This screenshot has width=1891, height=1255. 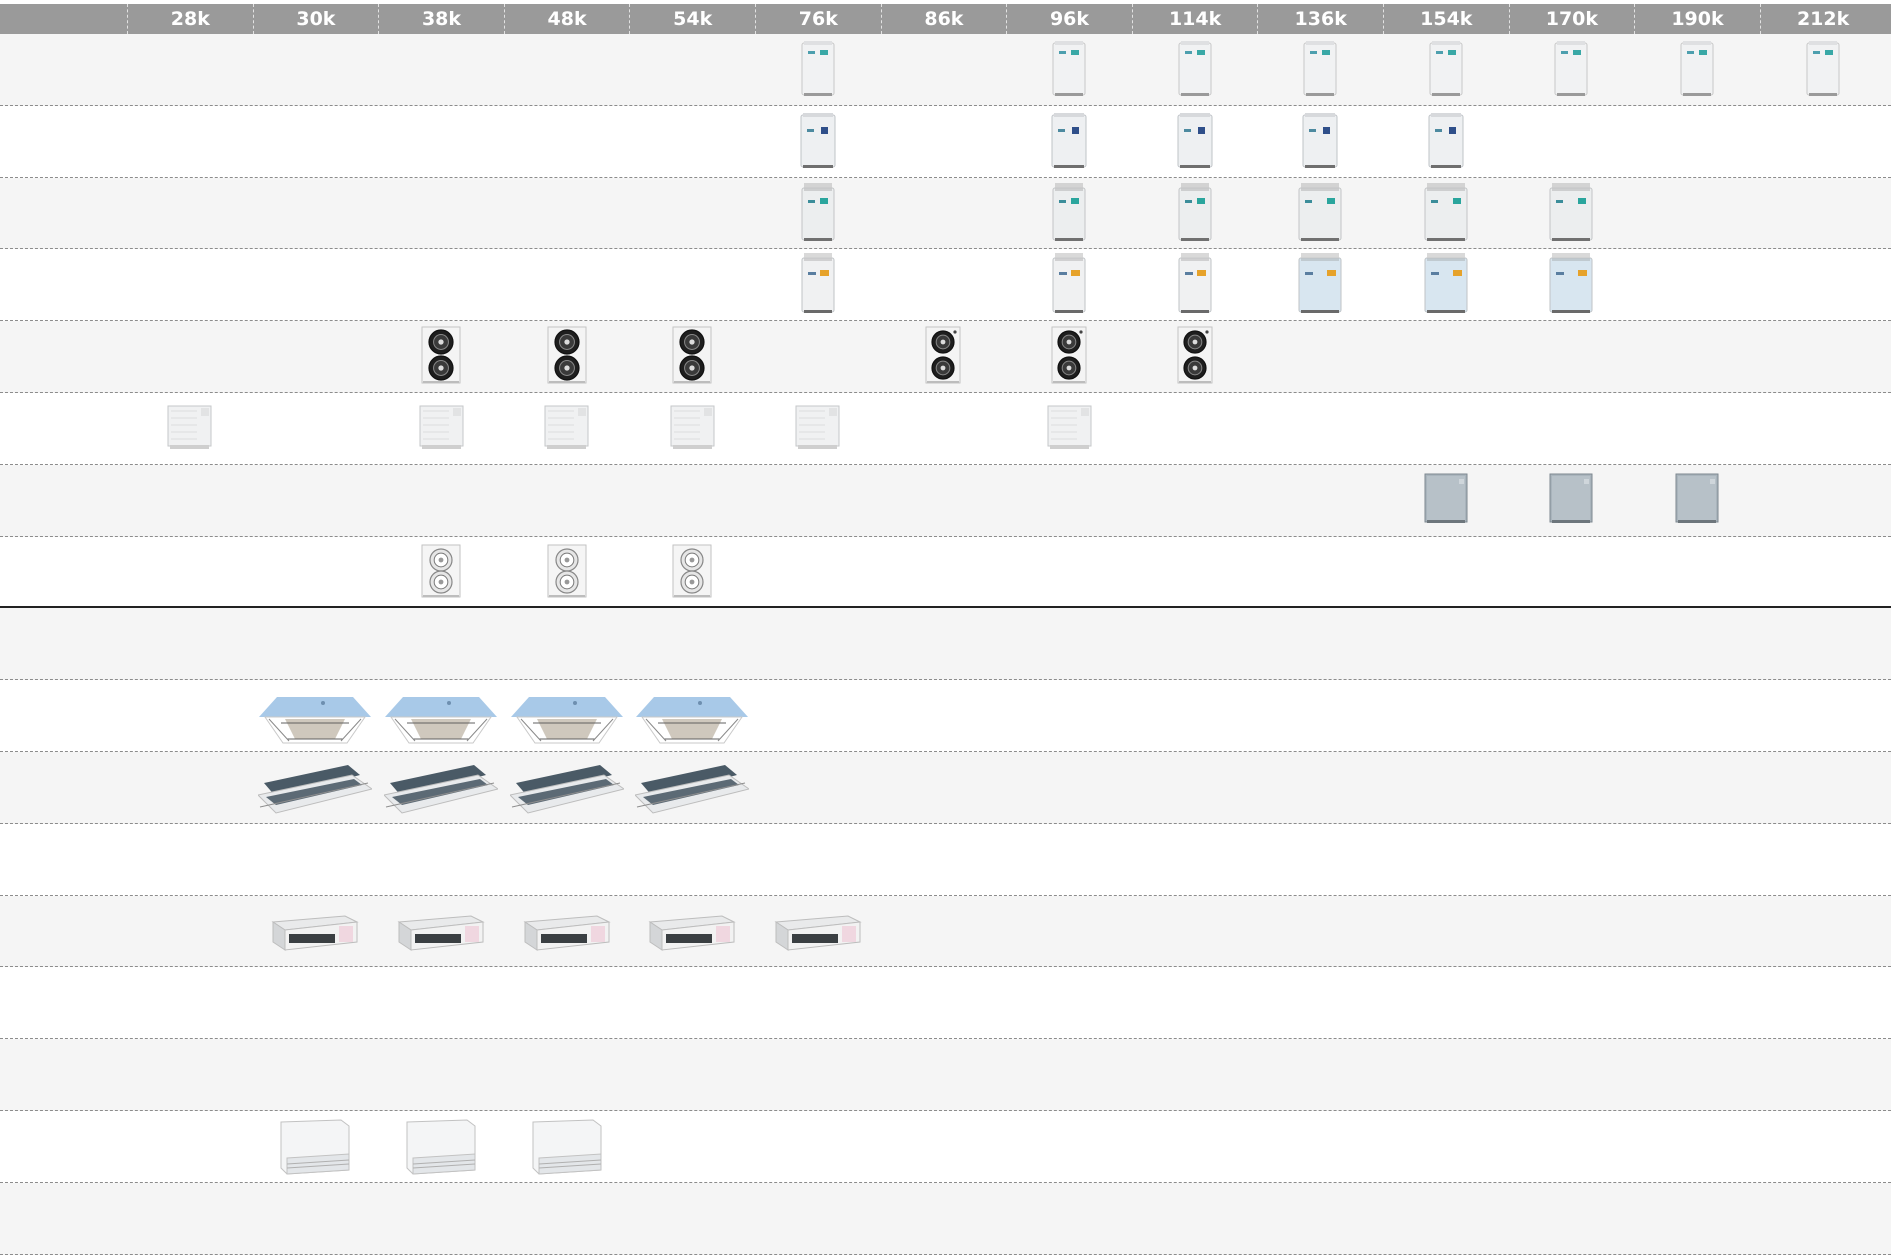 What do you see at coordinates (1194, 19) in the screenshot?
I see `capacity-column-header: 114k` at bounding box center [1194, 19].